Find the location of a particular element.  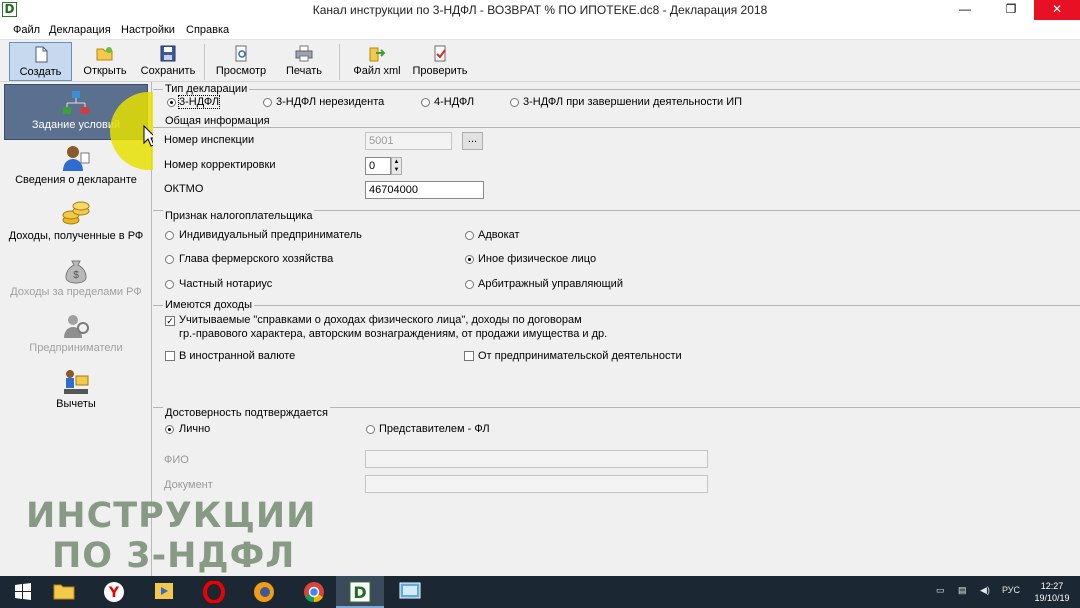

correction-number-field: 0 is located at coordinates (378, 166).